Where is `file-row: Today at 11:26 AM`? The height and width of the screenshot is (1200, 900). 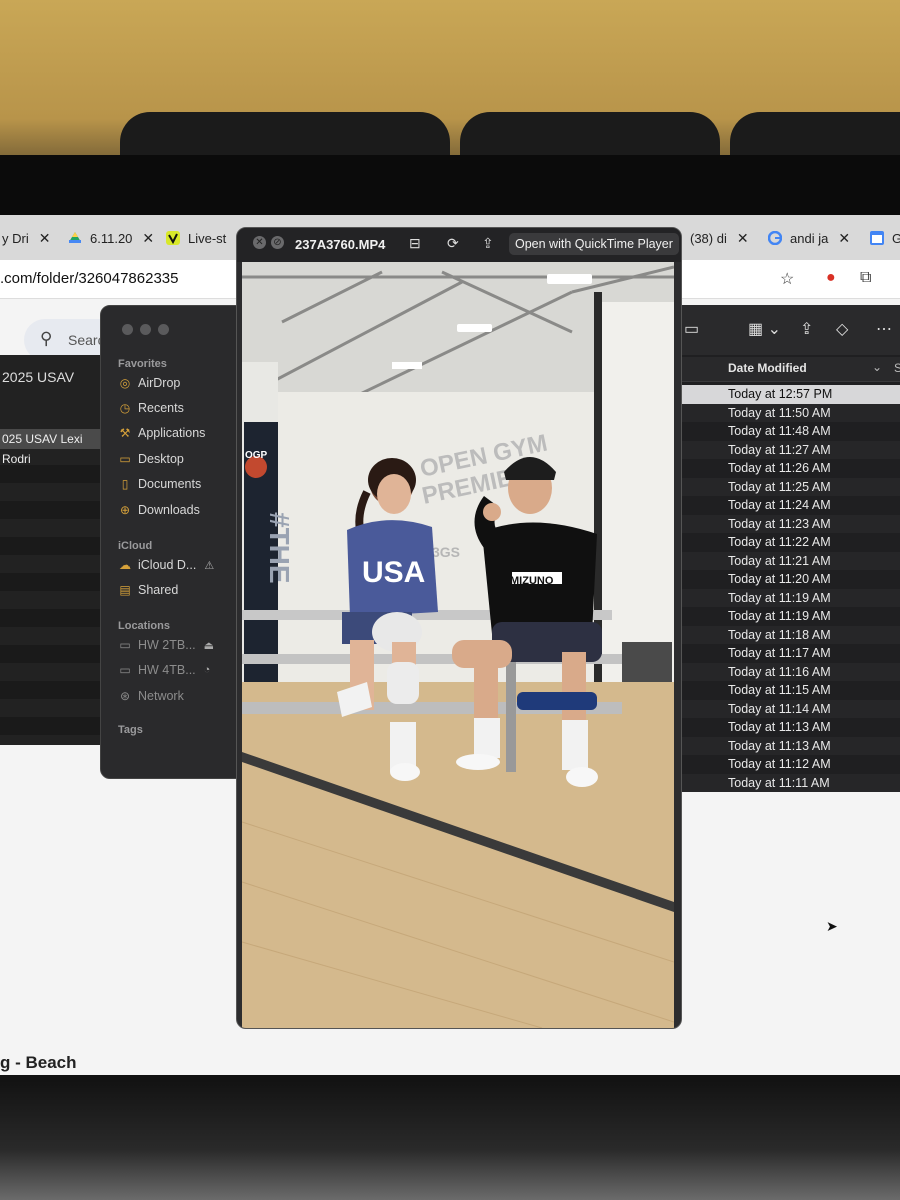 file-row: Today at 11:26 AM is located at coordinates (788, 468).